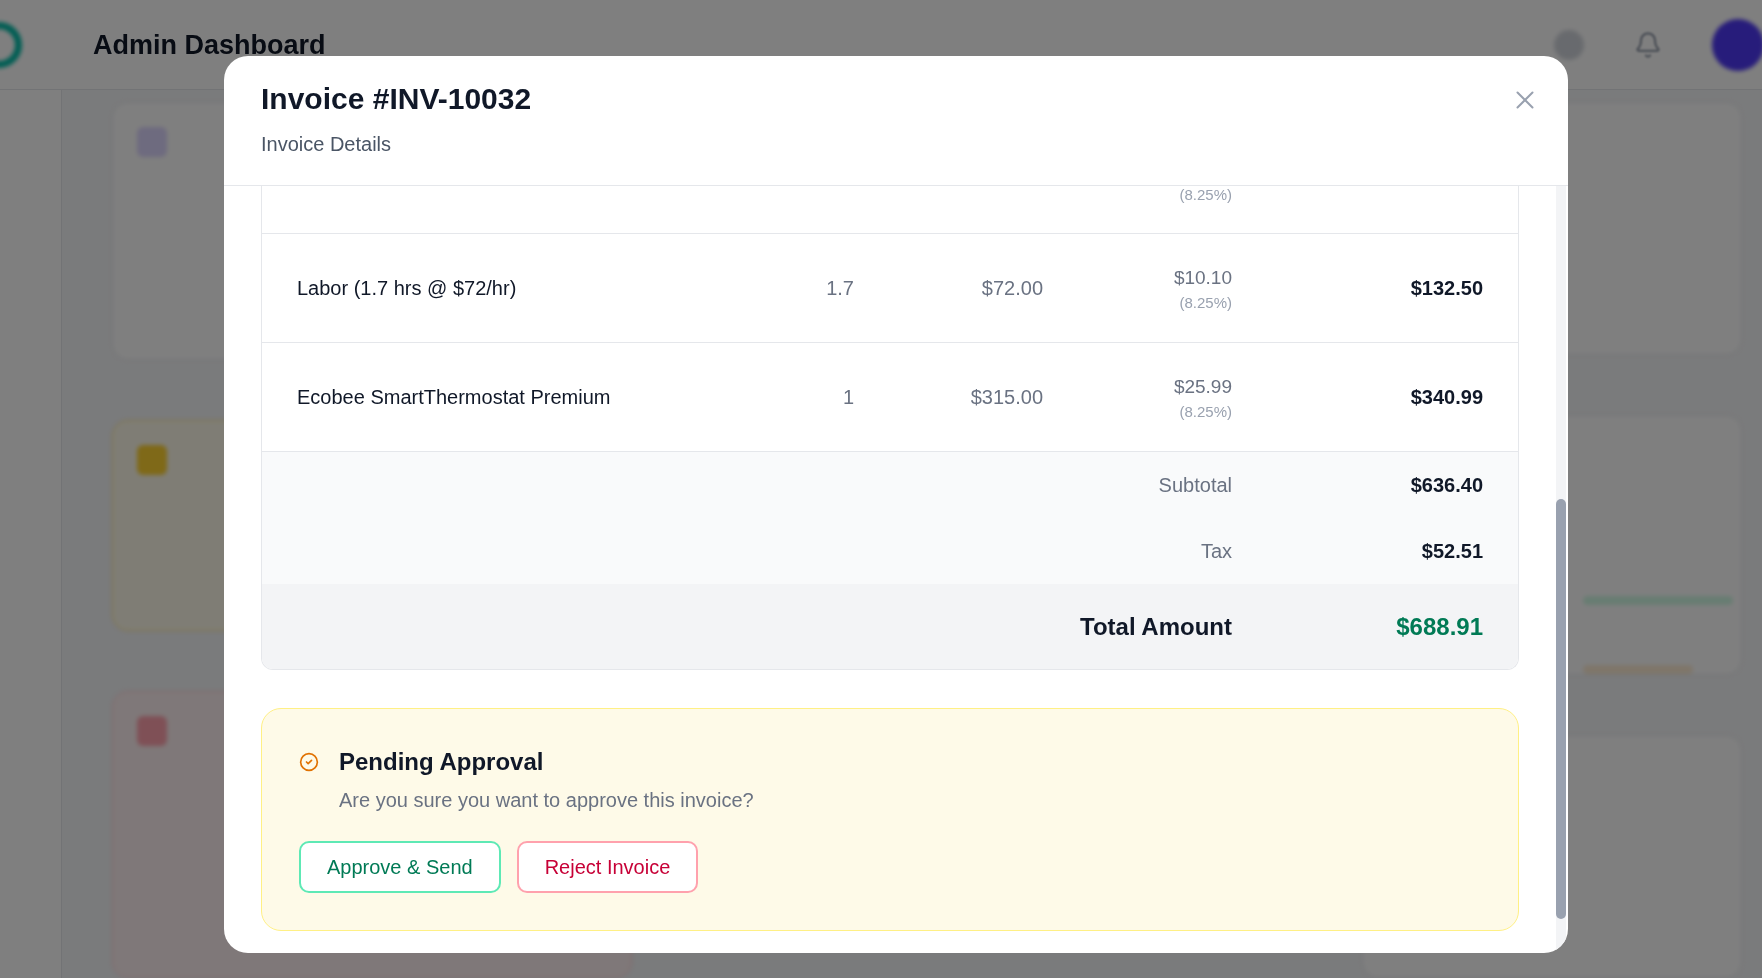  What do you see at coordinates (1561, 709) in the screenshot?
I see `scrollbar-thumb` at bounding box center [1561, 709].